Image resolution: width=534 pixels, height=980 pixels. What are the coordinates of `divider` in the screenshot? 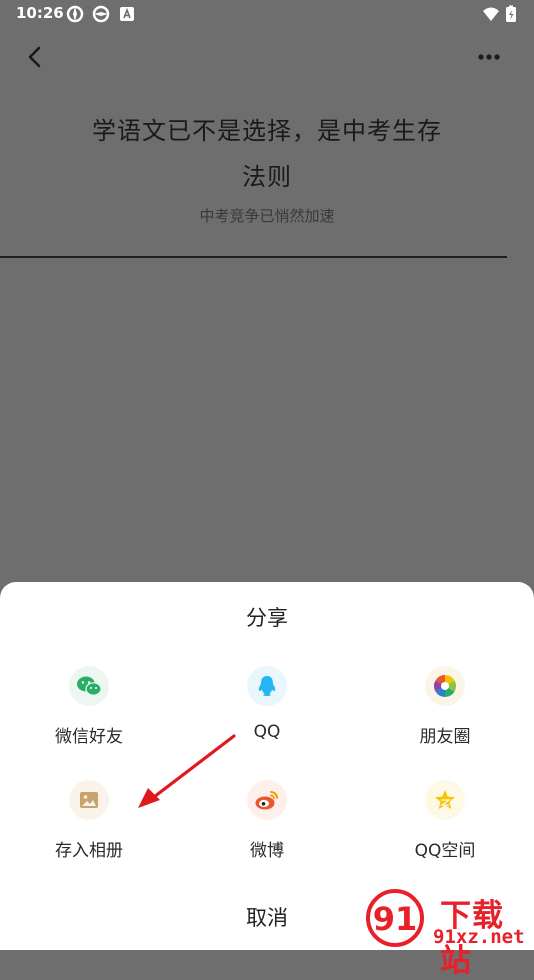 It's located at (253, 257).